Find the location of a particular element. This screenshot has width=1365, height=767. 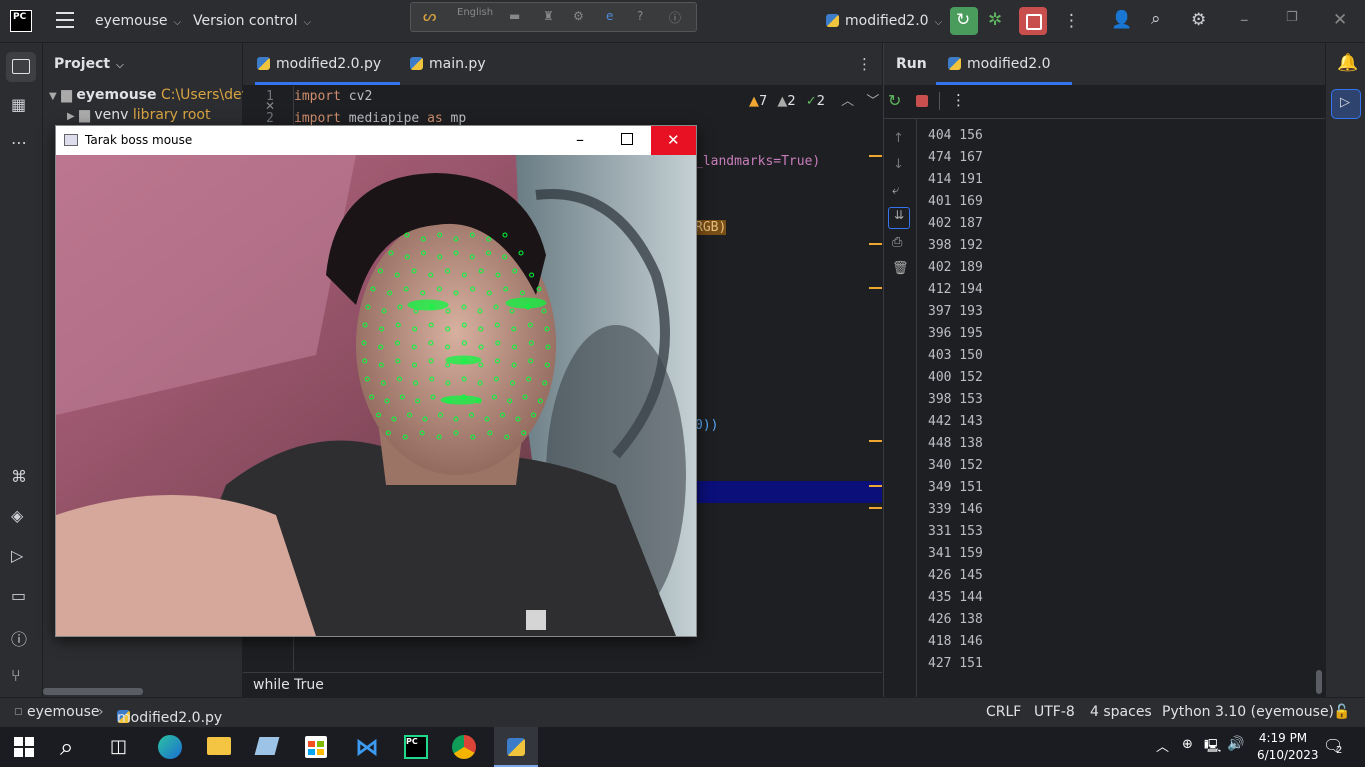

status-project: eyemouse is located at coordinates (63, 712).